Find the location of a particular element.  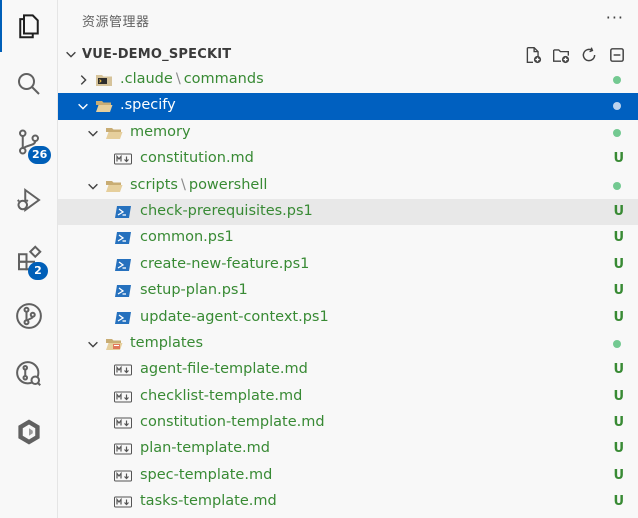

subfolder-name: powershell is located at coordinates (228, 184).